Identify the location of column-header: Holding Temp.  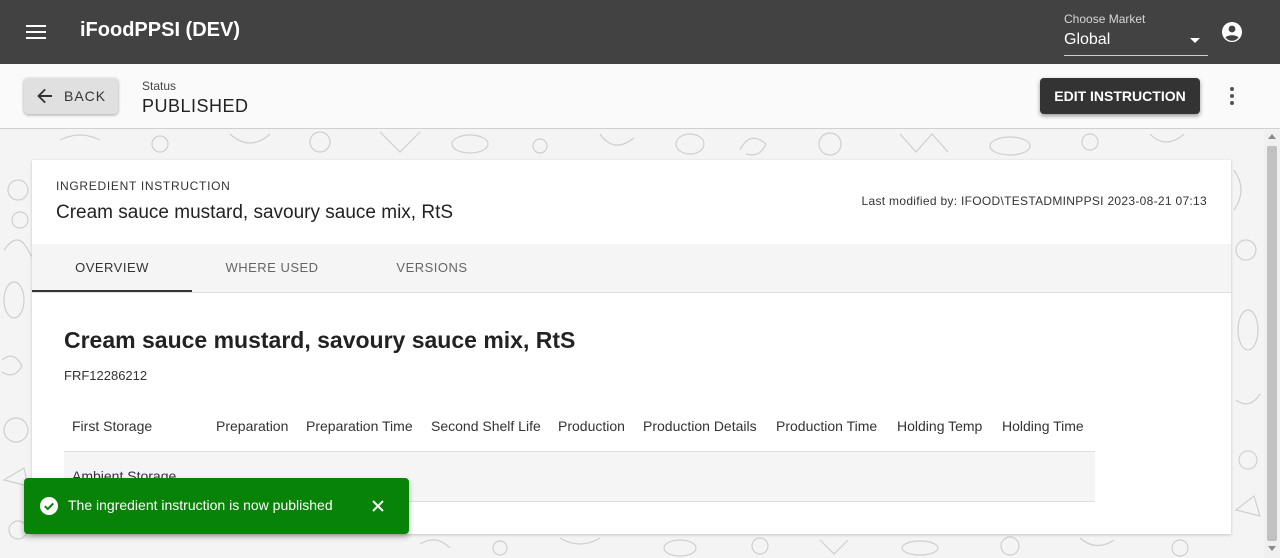
(940, 426).